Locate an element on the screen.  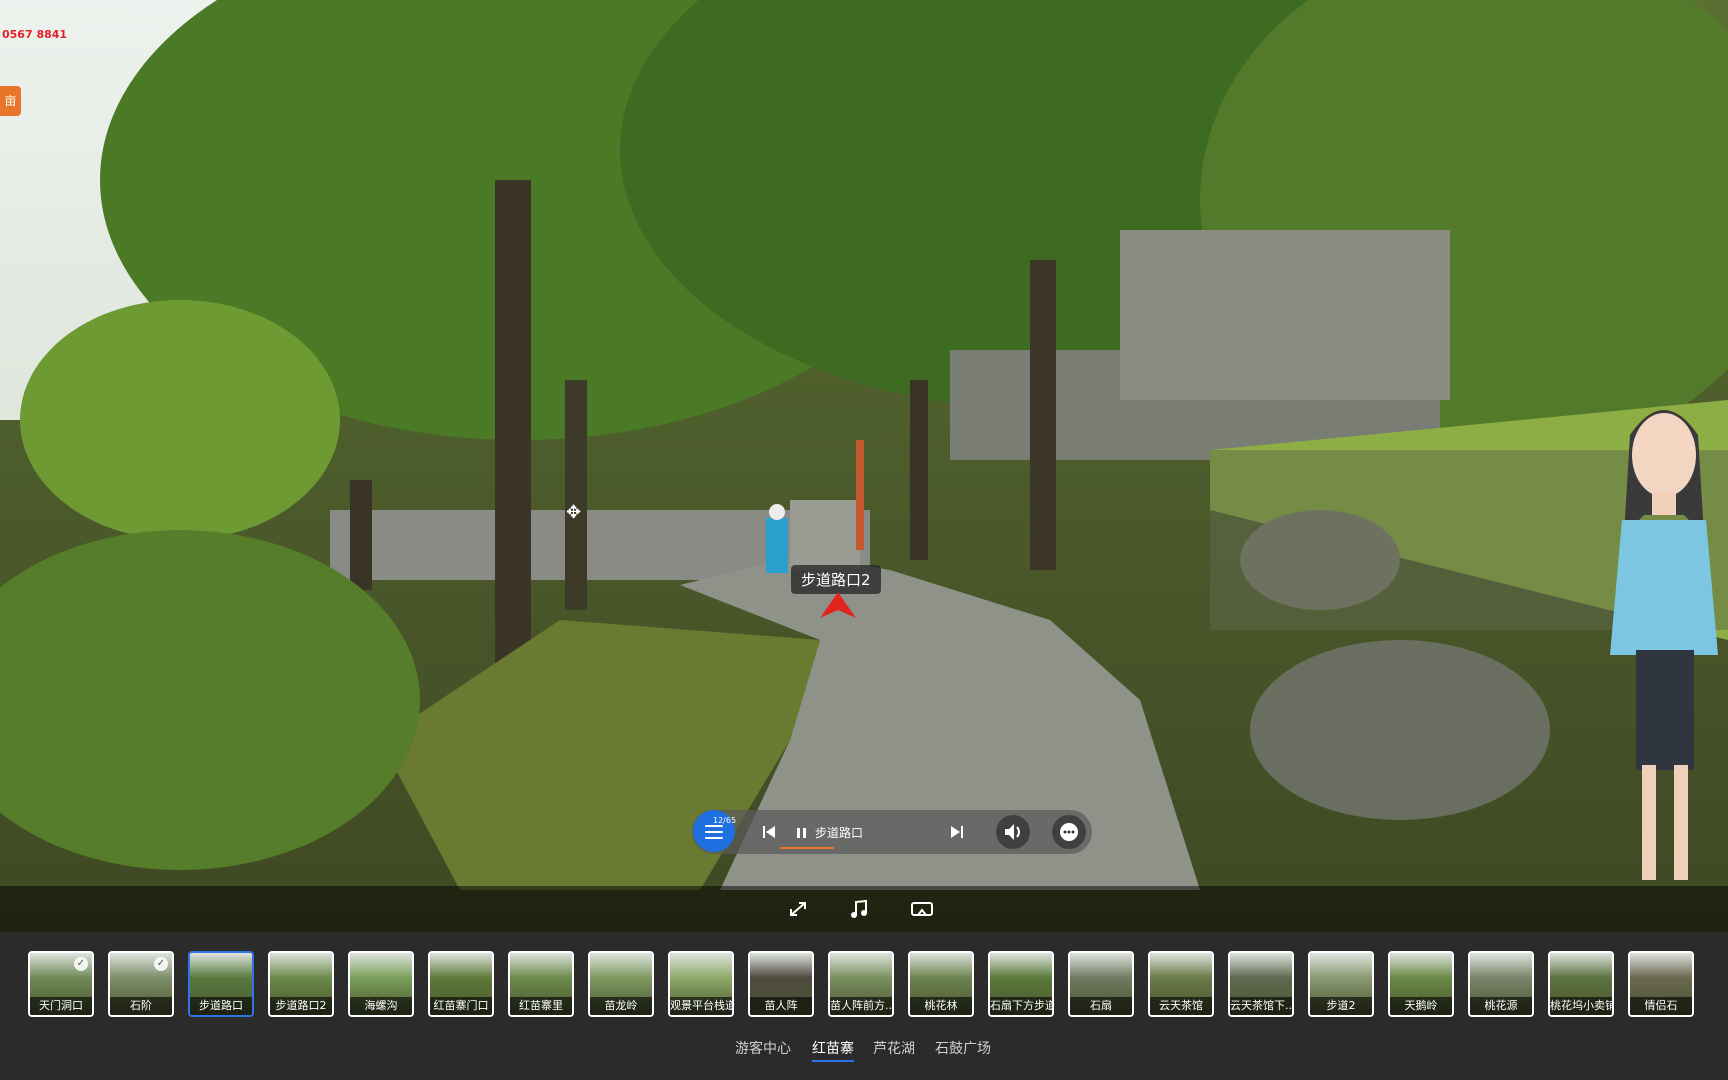
fullscreen-icon is located at coordinates (798, 909).